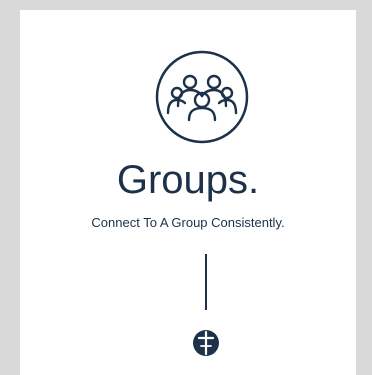 The width and height of the screenshot is (372, 375). What do you see at coordinates (188, 222) in the screenshot?
I see `page-subtitle: Connect To A Group Consistently.` at bounding box center [188, 222].